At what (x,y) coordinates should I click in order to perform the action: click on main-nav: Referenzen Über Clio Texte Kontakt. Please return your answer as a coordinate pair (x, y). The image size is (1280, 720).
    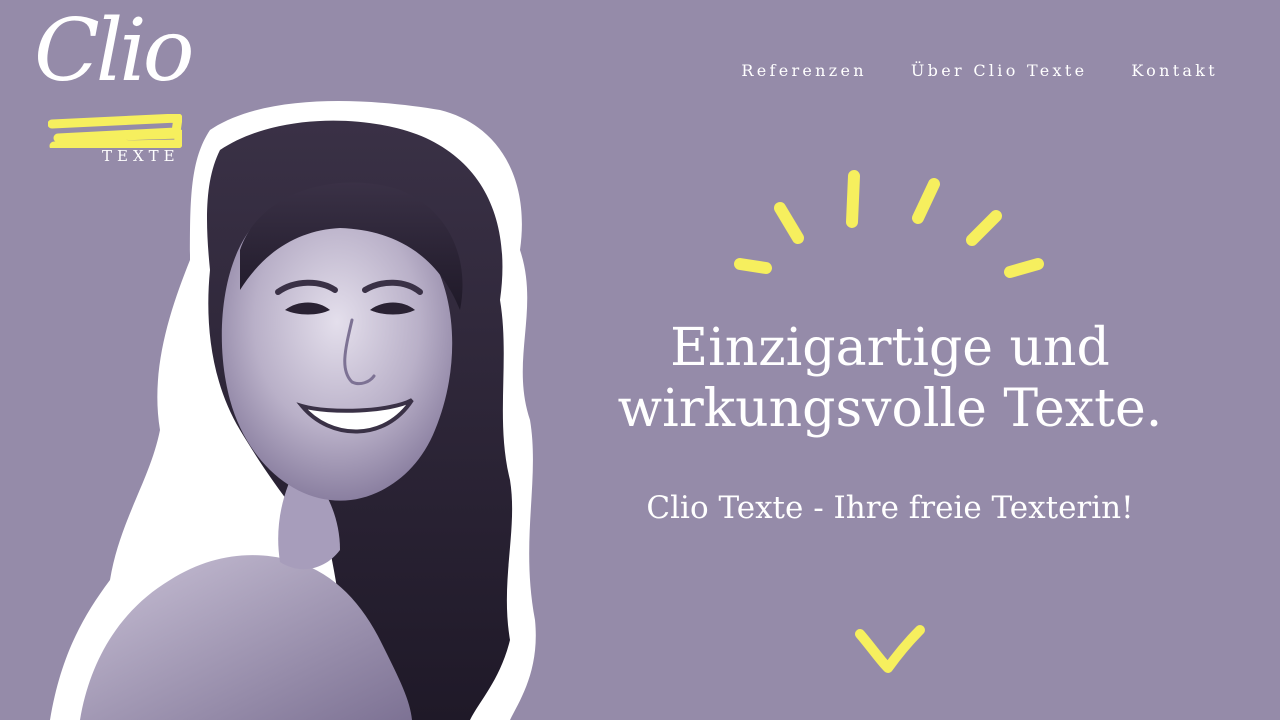
    Looking at the image, I should click on (979, 70).